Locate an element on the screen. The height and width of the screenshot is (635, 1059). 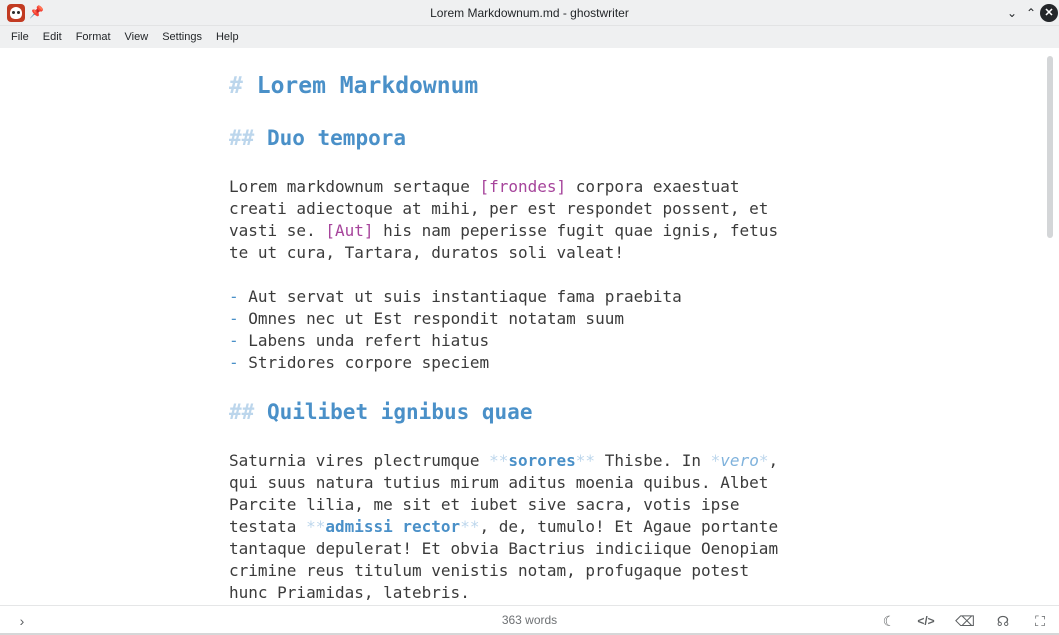
fullscreen-icon: ⛶ is located at coordinates (1040, 621).